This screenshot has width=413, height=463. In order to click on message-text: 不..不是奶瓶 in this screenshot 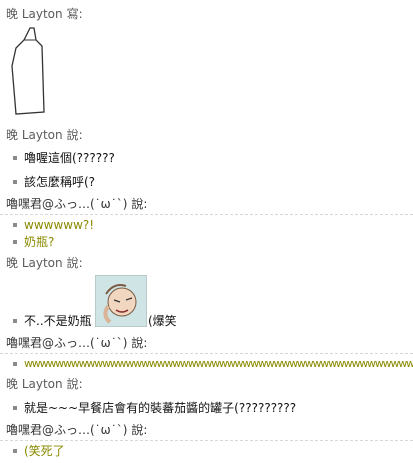, I will do `click(58, 321)`.